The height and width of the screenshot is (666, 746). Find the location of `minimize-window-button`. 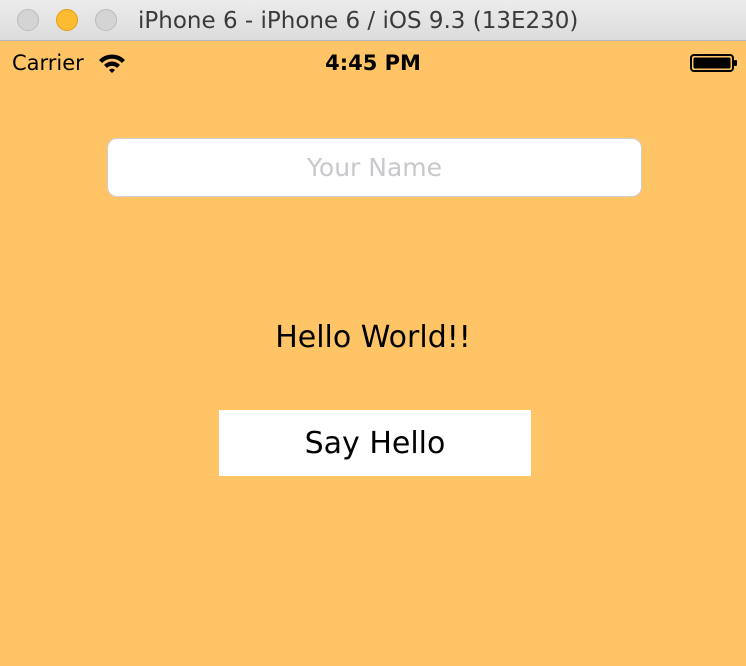

minimize-window-button is located at coordinates (67, 20).